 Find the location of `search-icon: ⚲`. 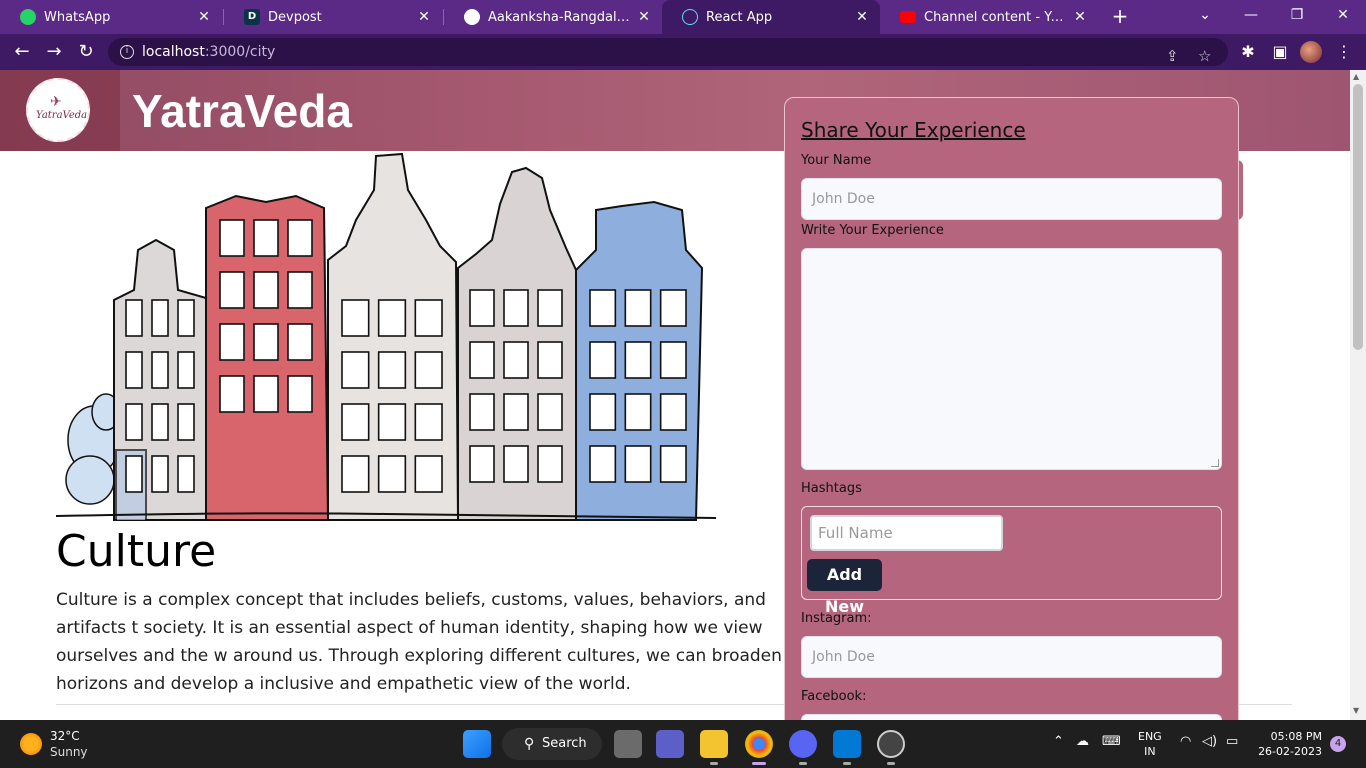

search-icon: ⚲ is located at coordinates (529, 744).